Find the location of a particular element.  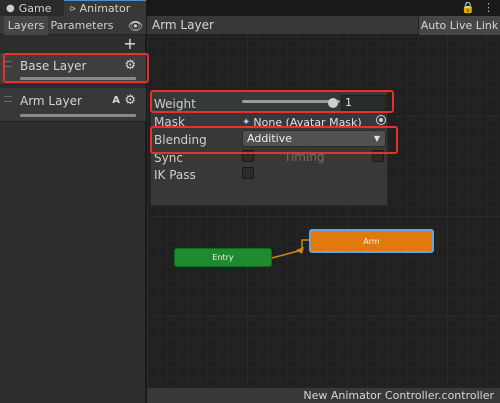

state-node-entry: Entry is located at coordinates (223, 257).